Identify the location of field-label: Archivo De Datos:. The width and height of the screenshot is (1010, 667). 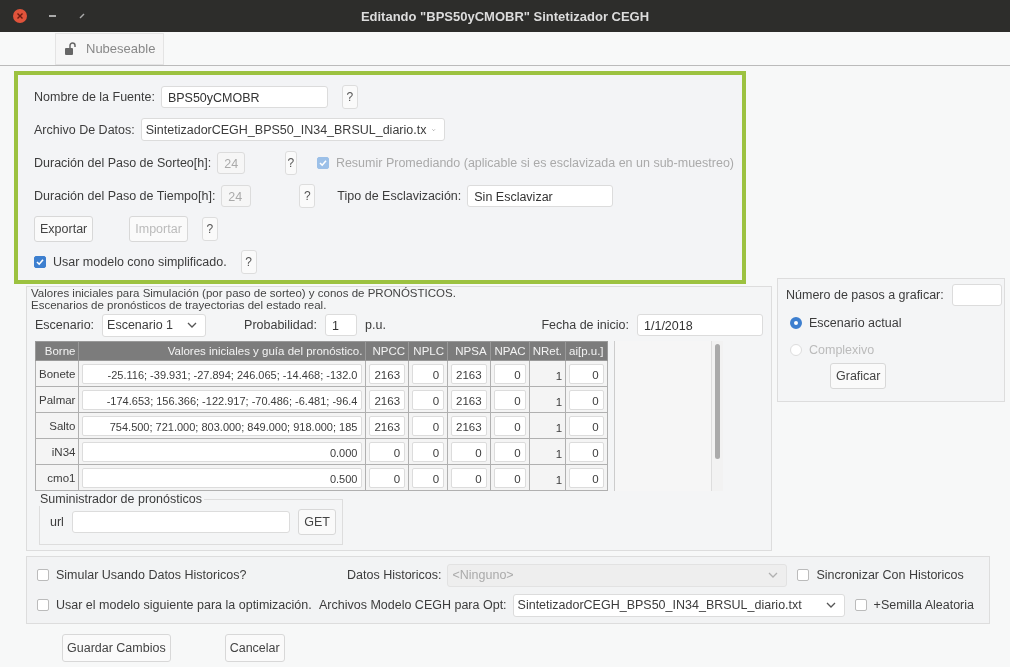
(84, 129).